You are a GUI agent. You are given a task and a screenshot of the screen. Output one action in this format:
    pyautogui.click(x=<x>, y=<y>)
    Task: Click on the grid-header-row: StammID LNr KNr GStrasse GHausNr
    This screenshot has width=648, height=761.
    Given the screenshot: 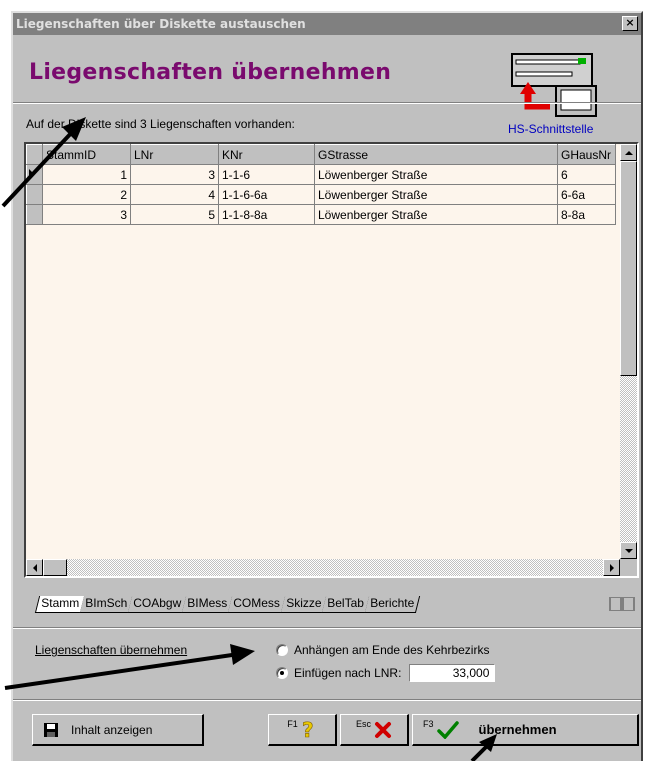 What is the action you would take?
    pyautogui.click(x=321, y=154)
    